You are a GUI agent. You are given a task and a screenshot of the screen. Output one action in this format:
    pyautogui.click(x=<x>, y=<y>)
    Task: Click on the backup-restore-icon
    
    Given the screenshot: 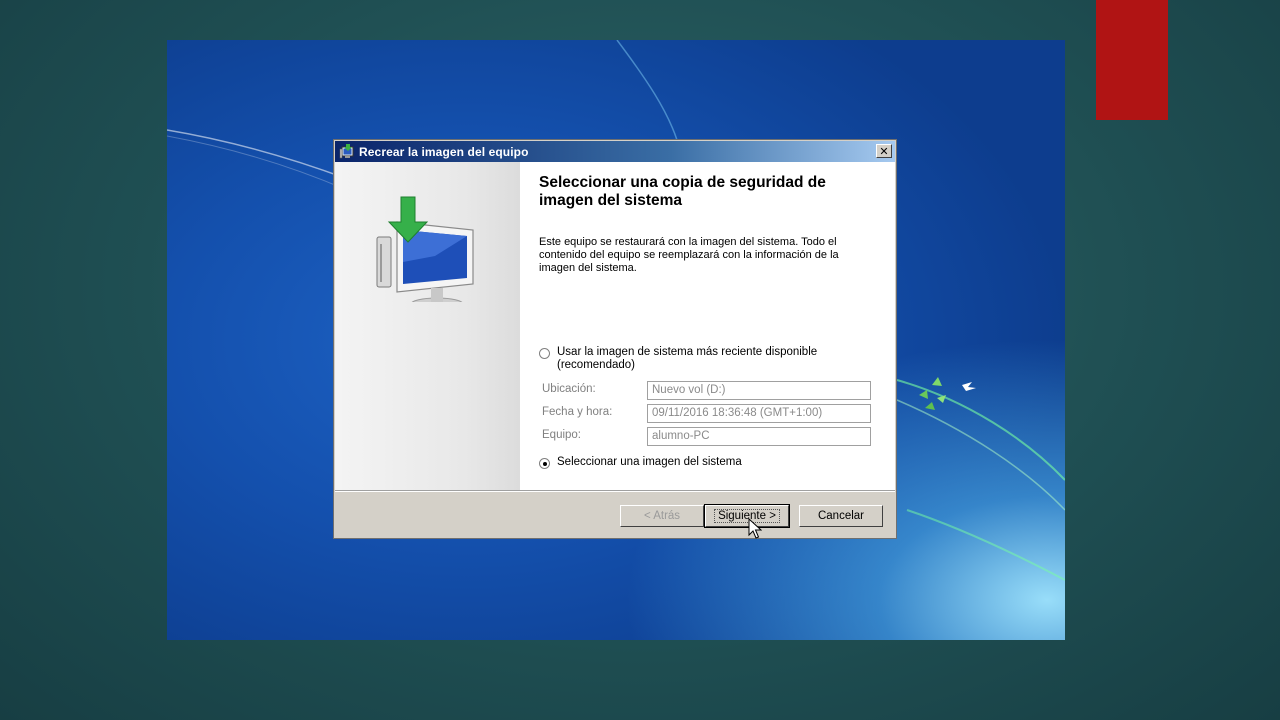 What is the action you would take?
    pyautogui.click(x=346, y=150)
    